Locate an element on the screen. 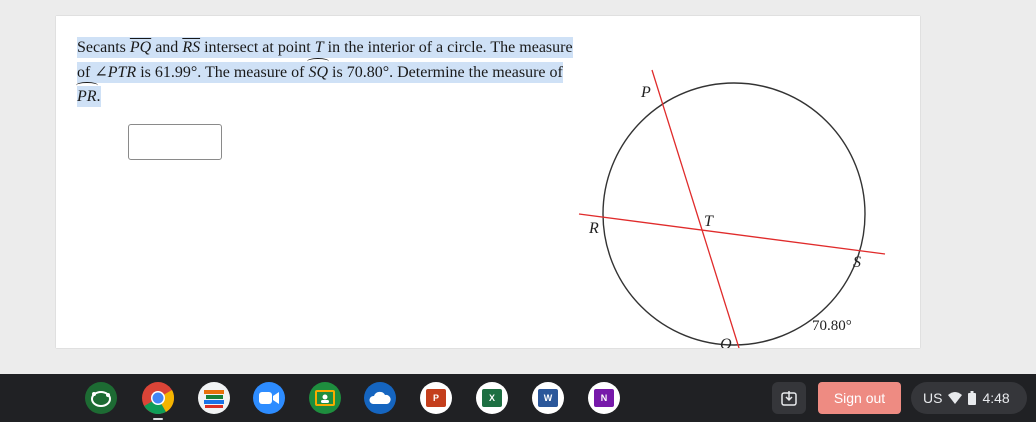 The image size is (1036, 422). books-icon is located at coordinates (214, 398).